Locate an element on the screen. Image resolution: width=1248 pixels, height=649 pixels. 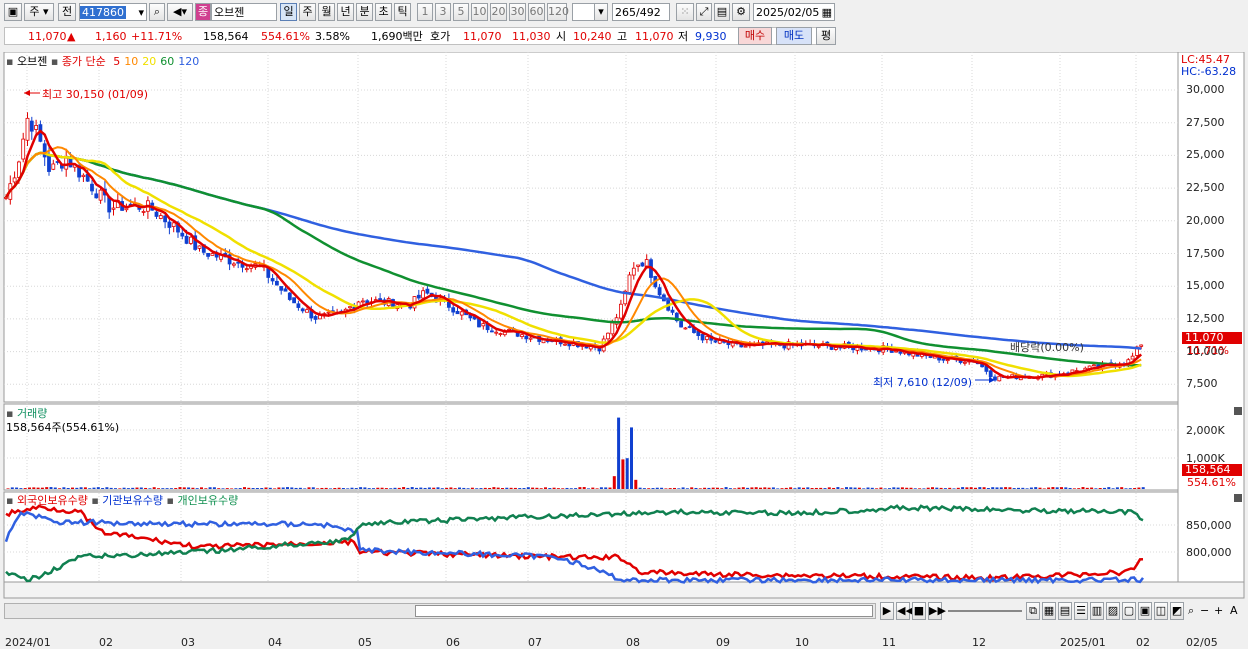
table-icon: ▤ is located at coordinates (1065, 611).